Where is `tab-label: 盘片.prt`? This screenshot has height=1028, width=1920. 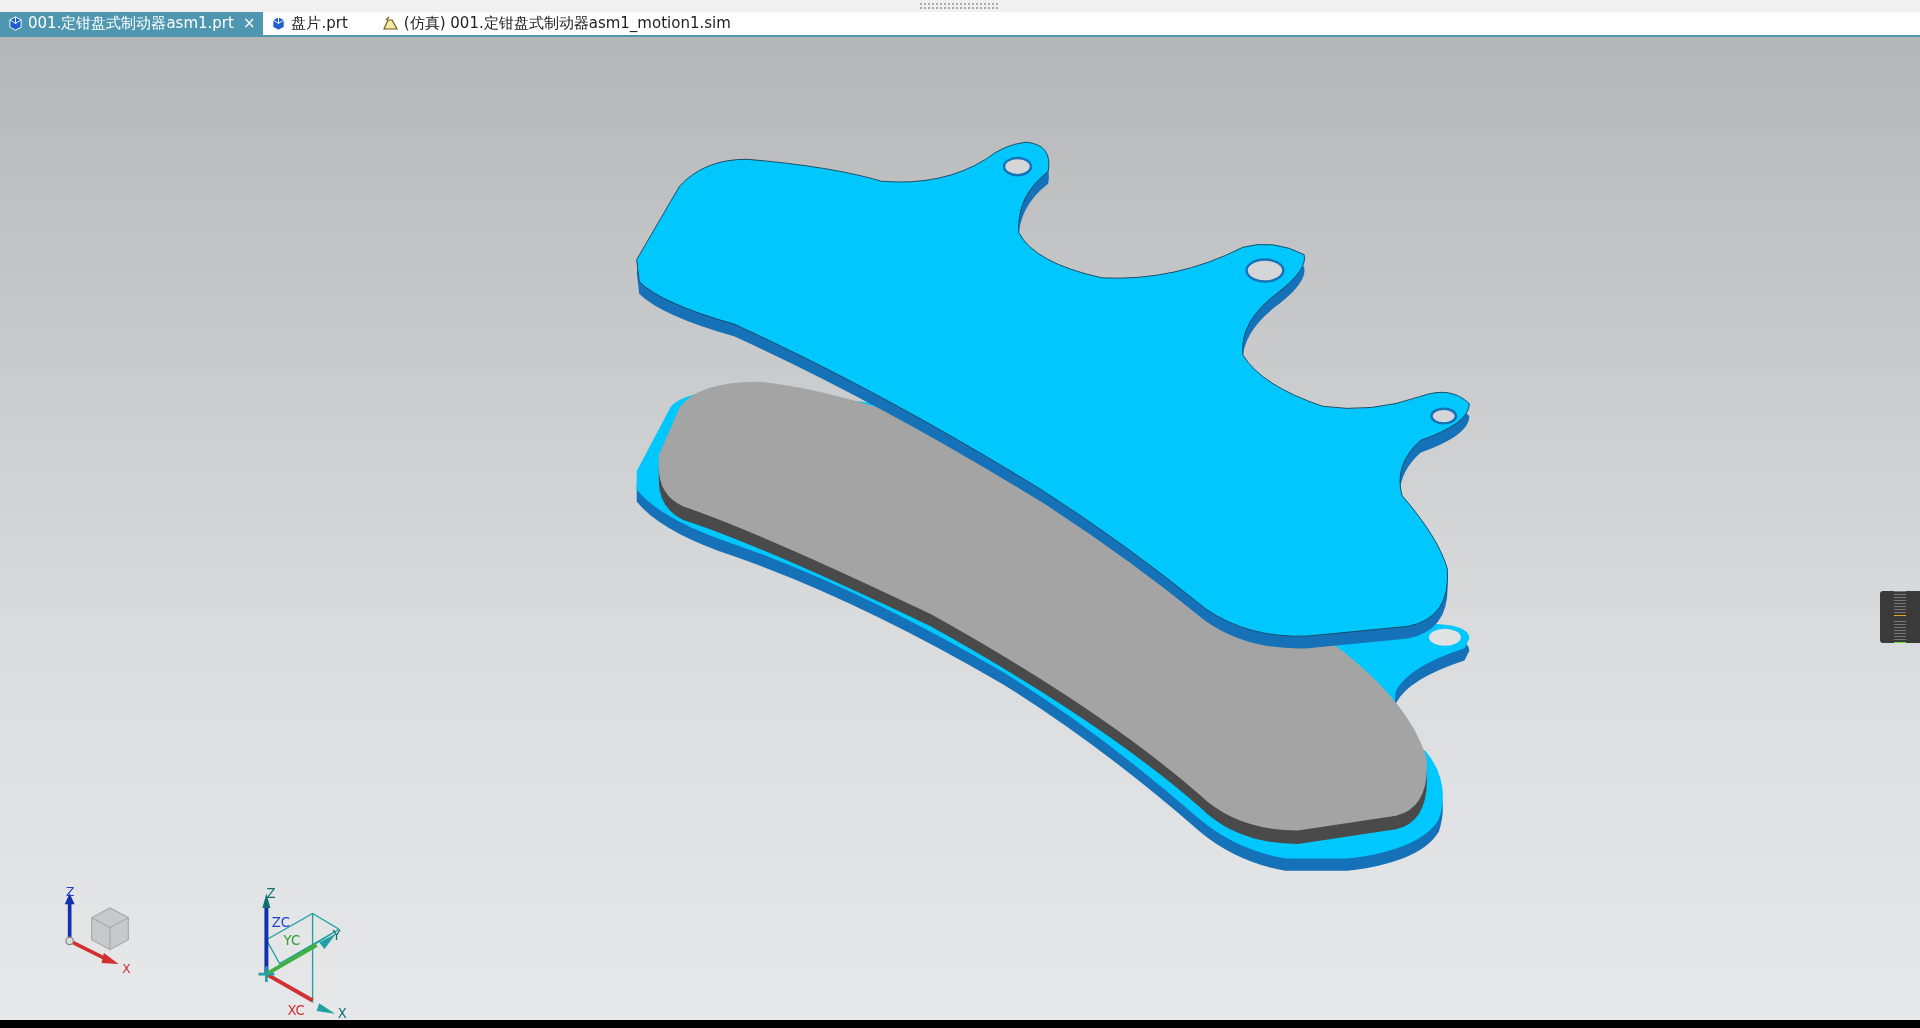
tab-label: 盘片.prt is located at coordinates (319, 24).